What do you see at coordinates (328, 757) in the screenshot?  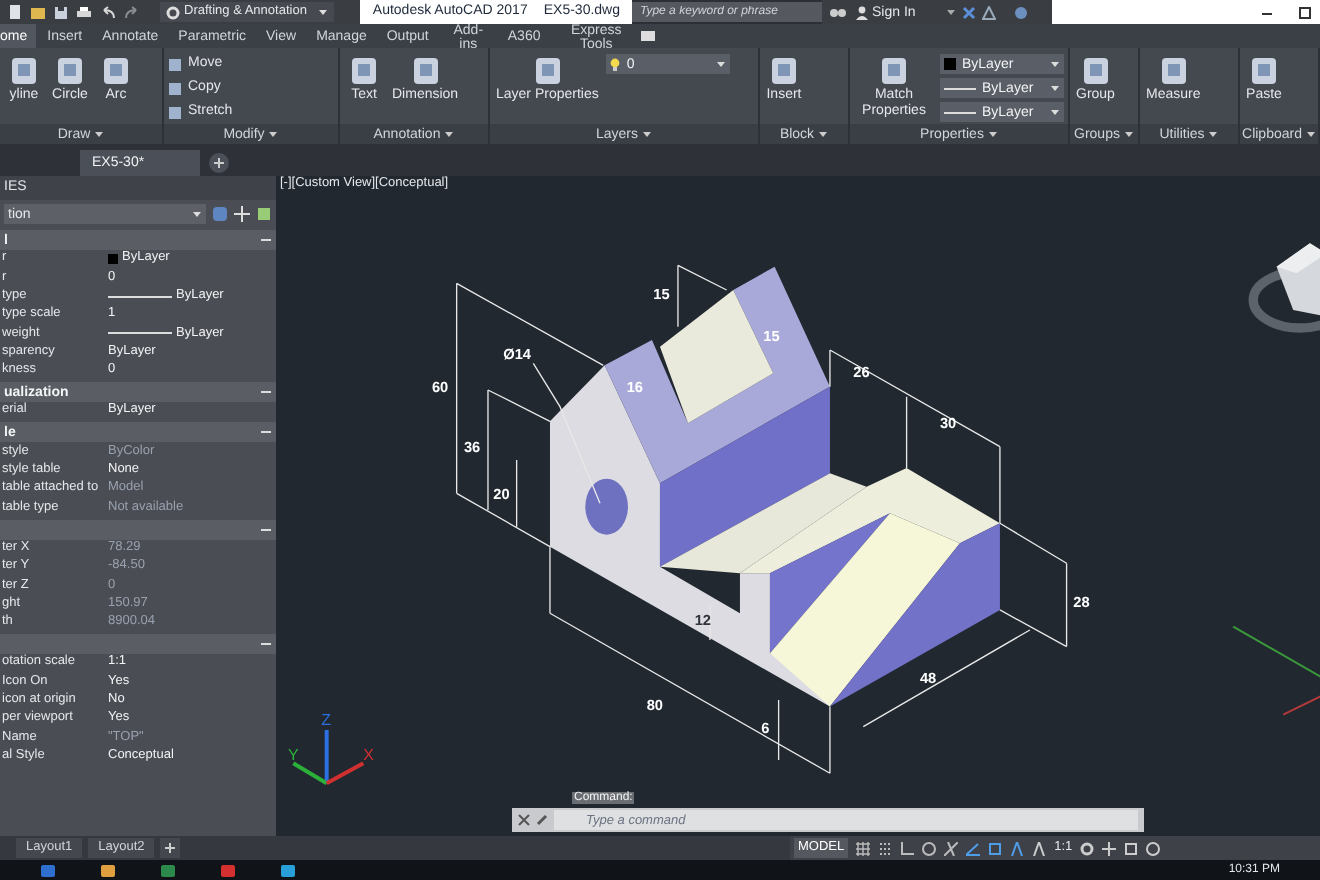 I see `ucs-icon` at bounding box center [328, 757].